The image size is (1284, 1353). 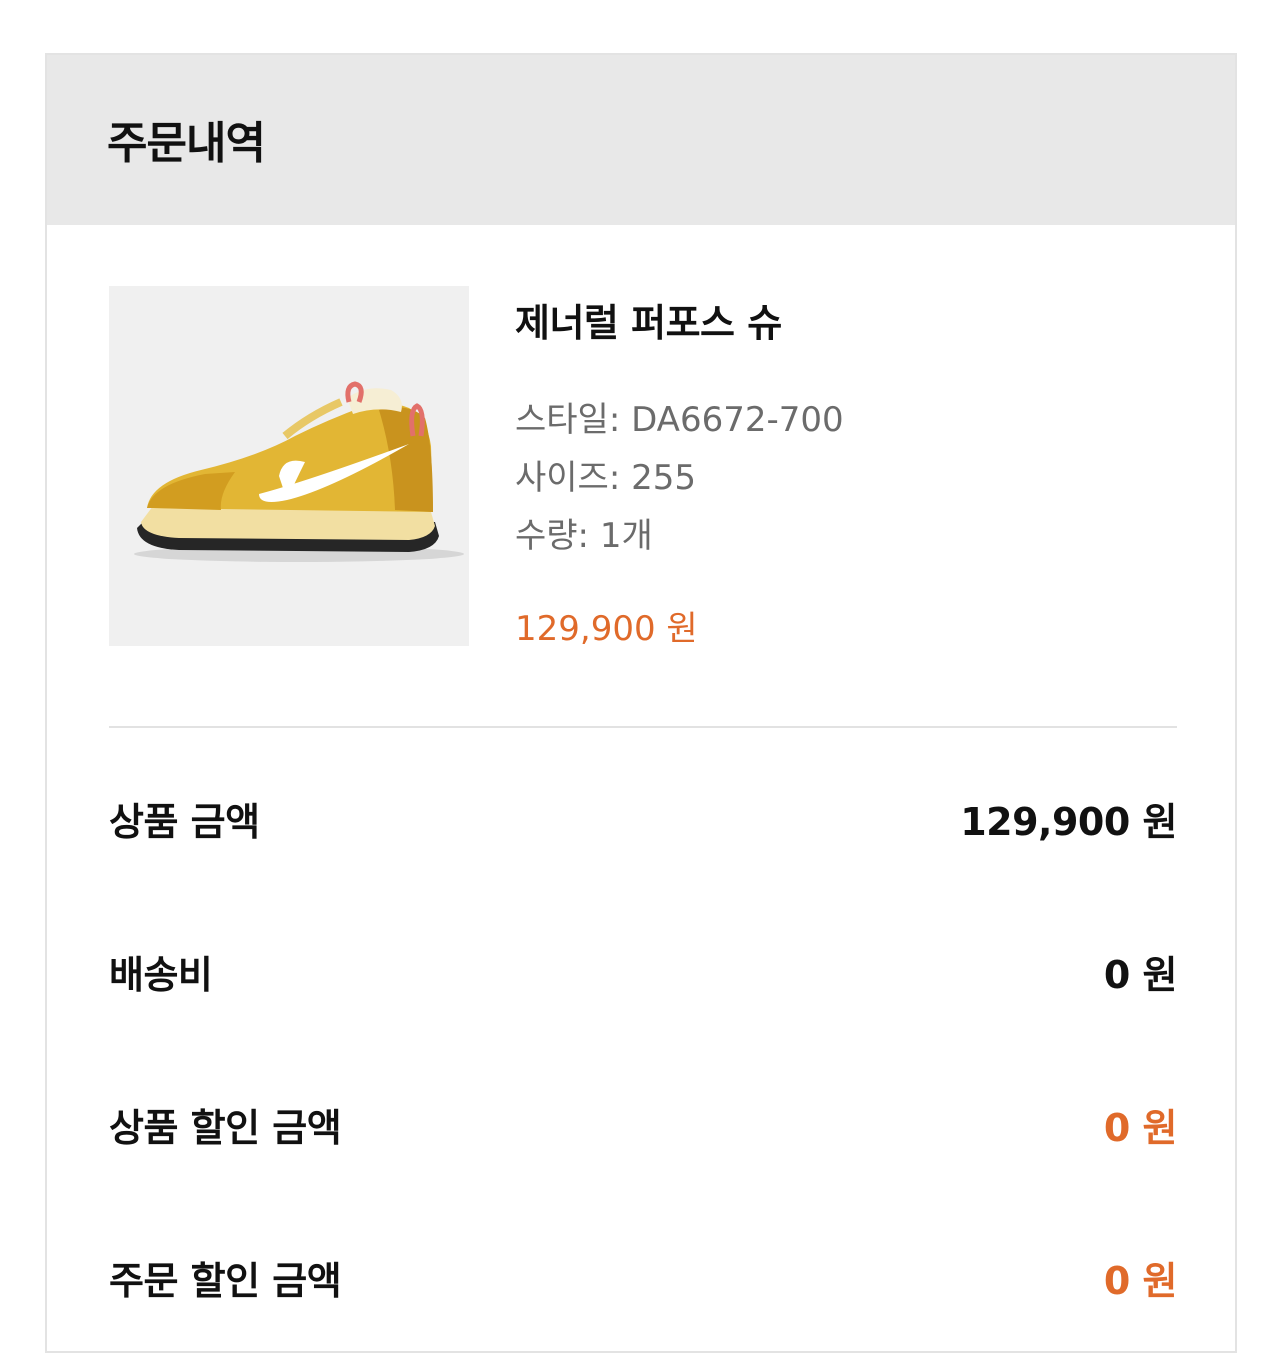 What do you see at coordinates (161, 975) in the screenshot?
I see `summary-label: 배송비` at bounding box center [161, 975].